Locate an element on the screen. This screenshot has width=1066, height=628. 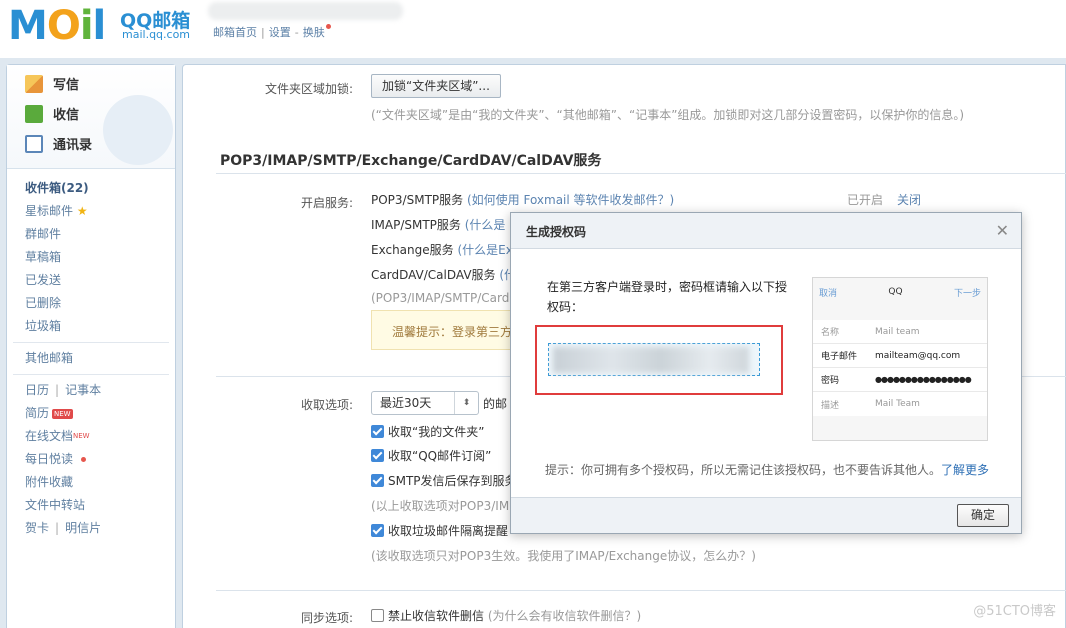
compose-button: 写信 is located at coordinates (52, 83).